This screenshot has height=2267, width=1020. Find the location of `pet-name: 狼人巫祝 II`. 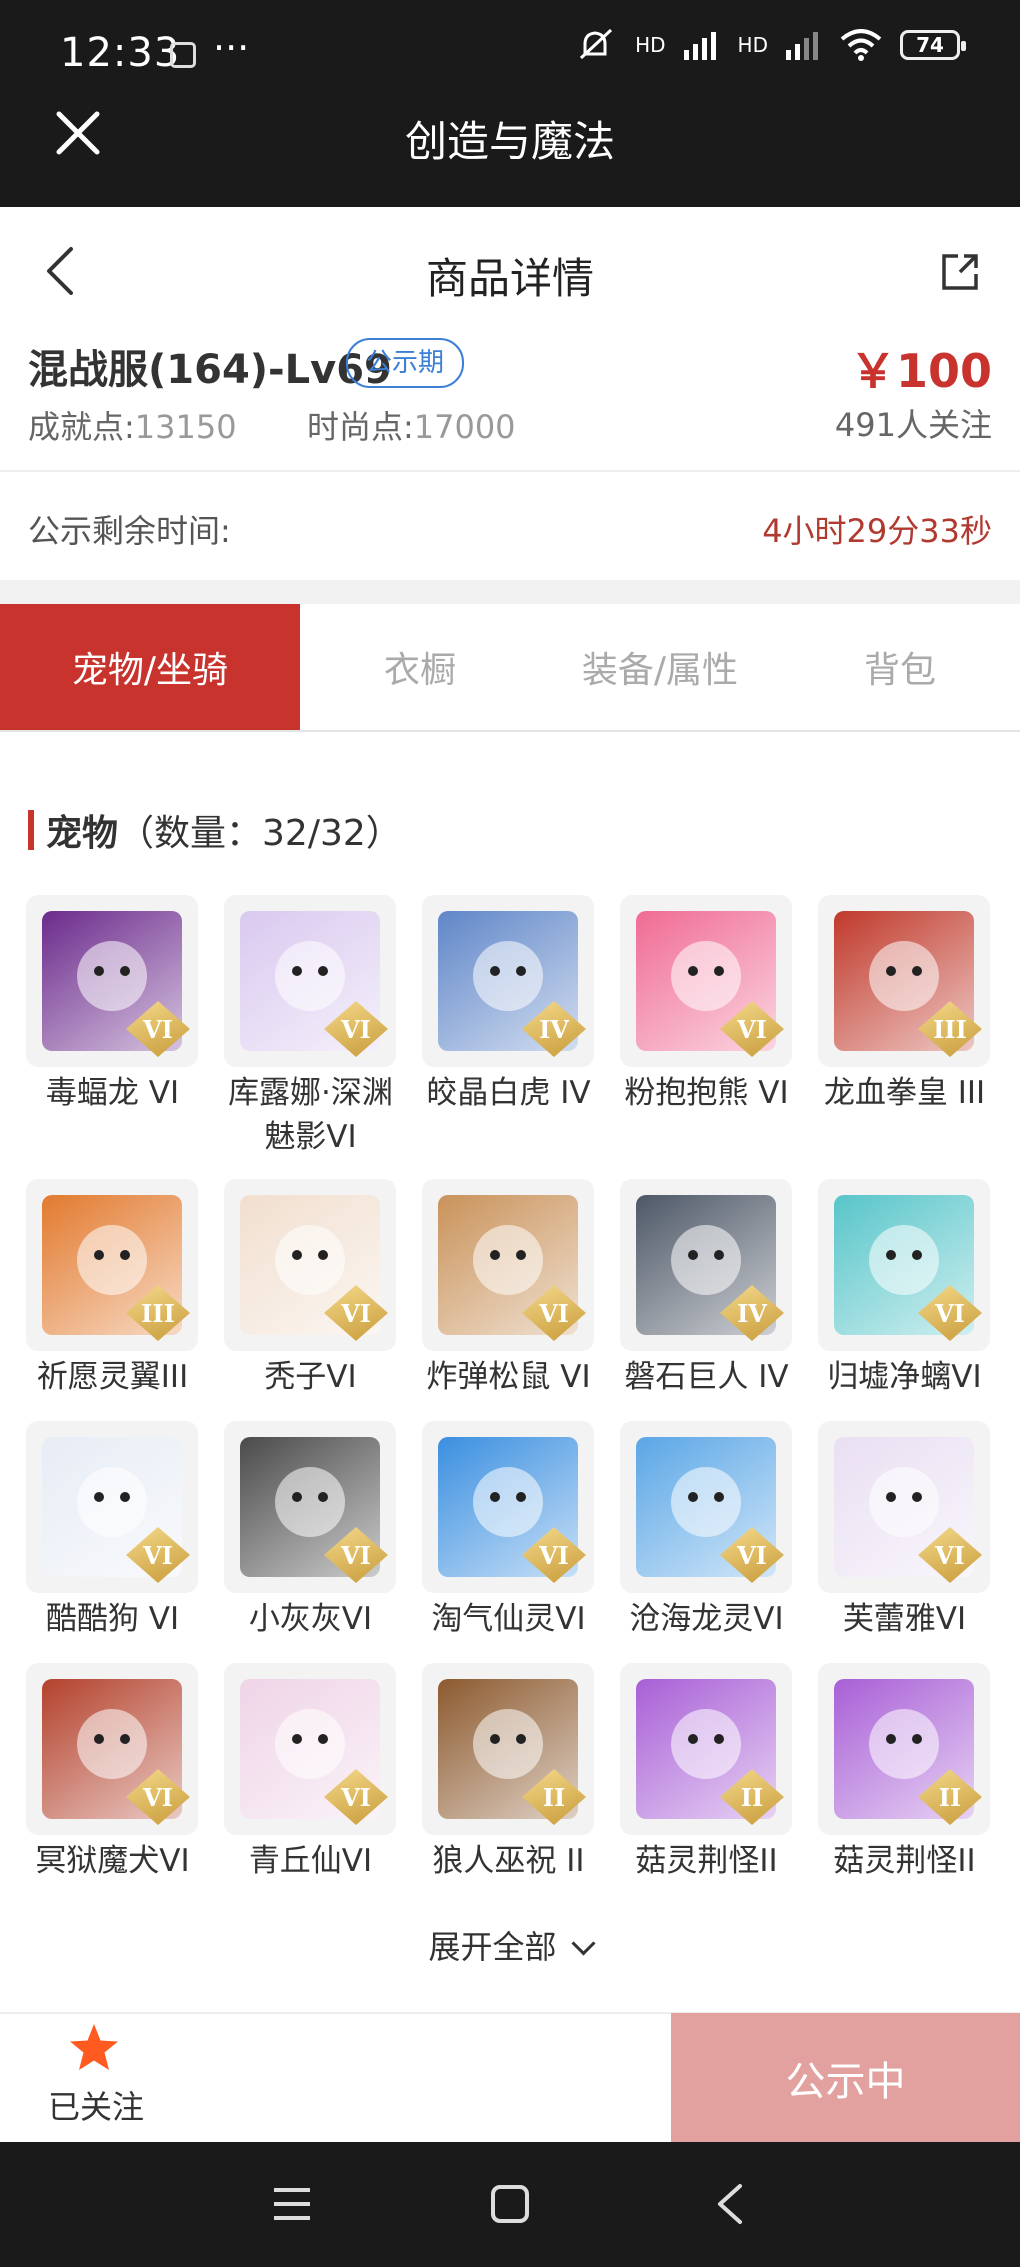

pet-name: 狼人巫祝 II is located at coordinates (508, 1861).